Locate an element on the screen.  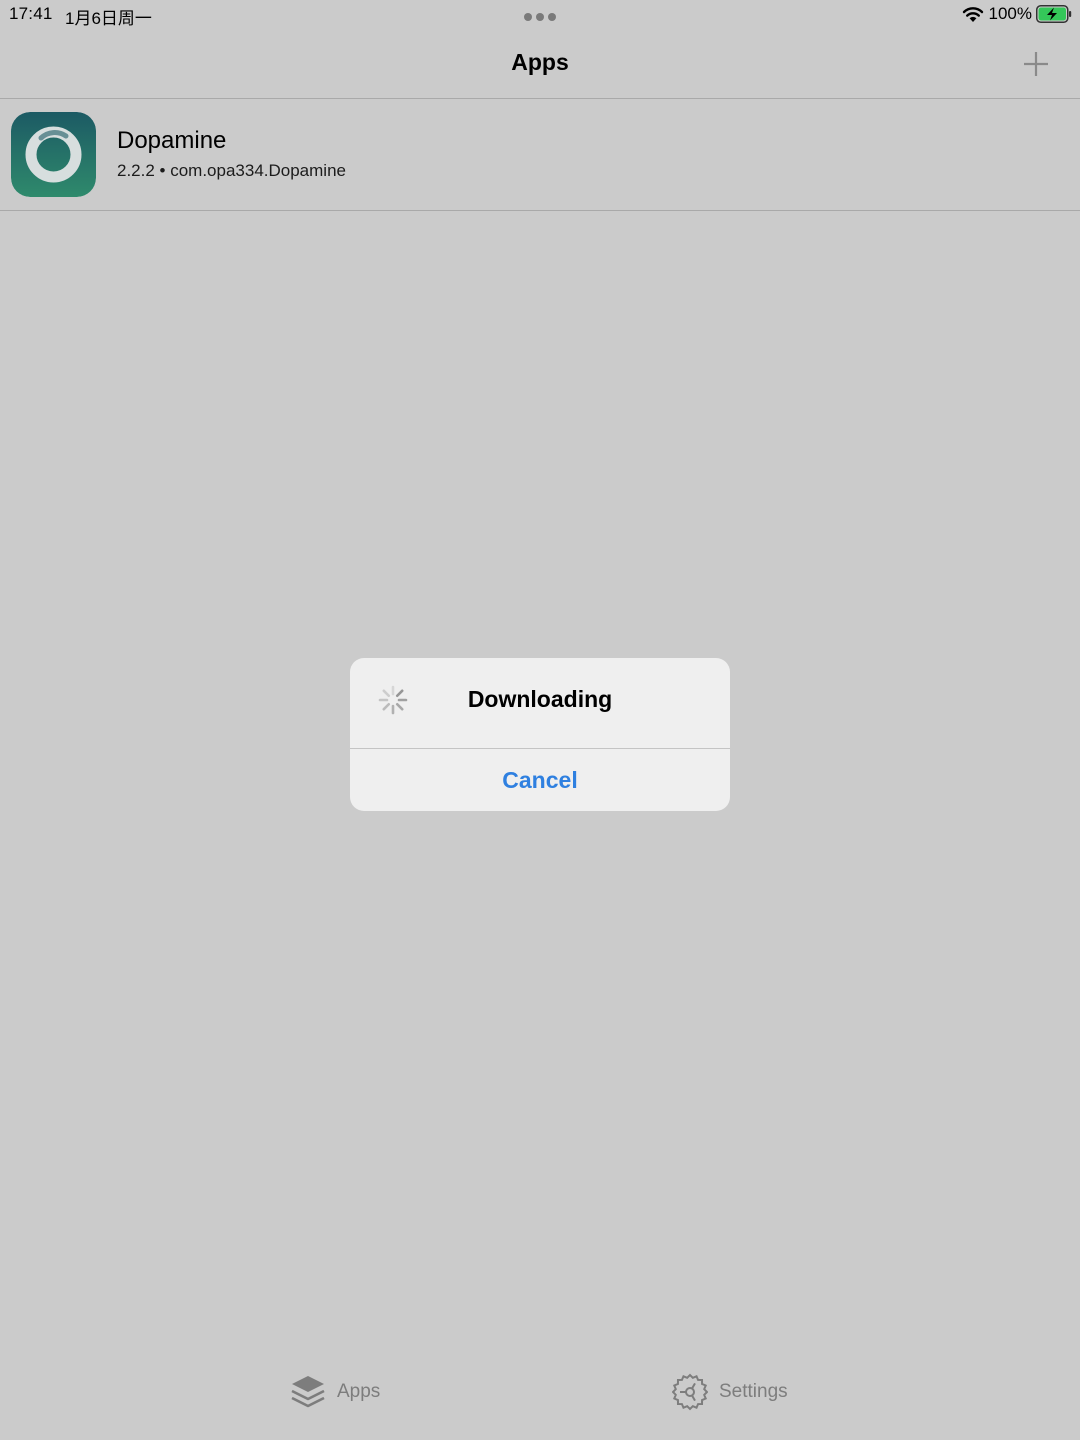
app-version-bundle: 2.2.2 • com.opa334.Dopamine is located at coordinates (231, 170).